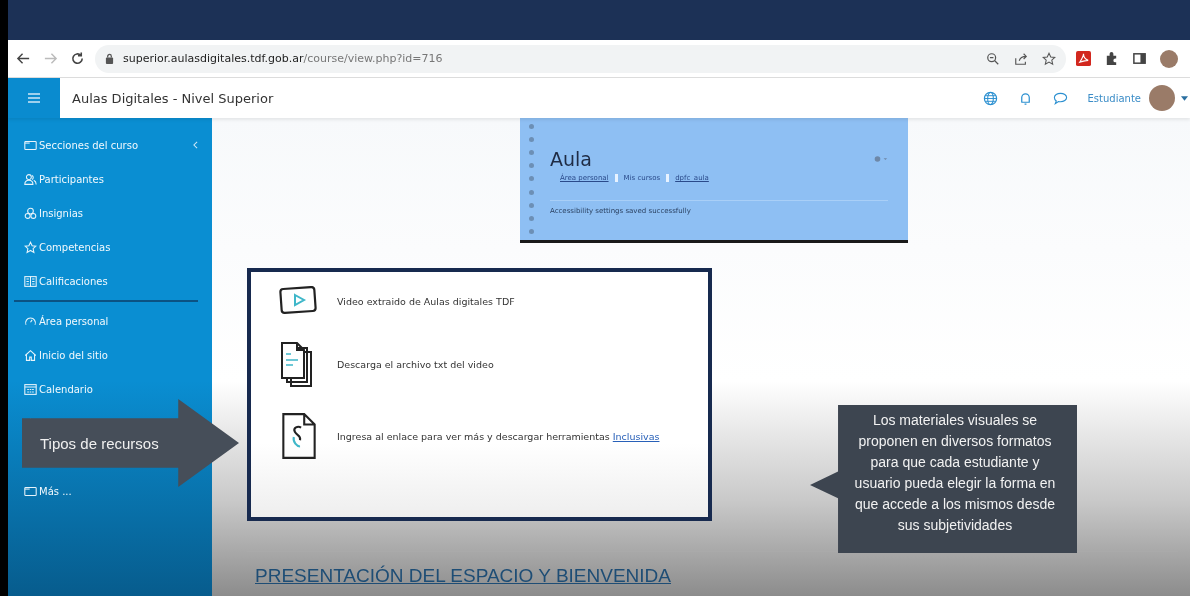 This screenshot has width=1190, height=596. Describe the element at coordinates (173, 98) in the screenshot. I see `site-title: Aulas Digitales - Nivel Superior` at that location.